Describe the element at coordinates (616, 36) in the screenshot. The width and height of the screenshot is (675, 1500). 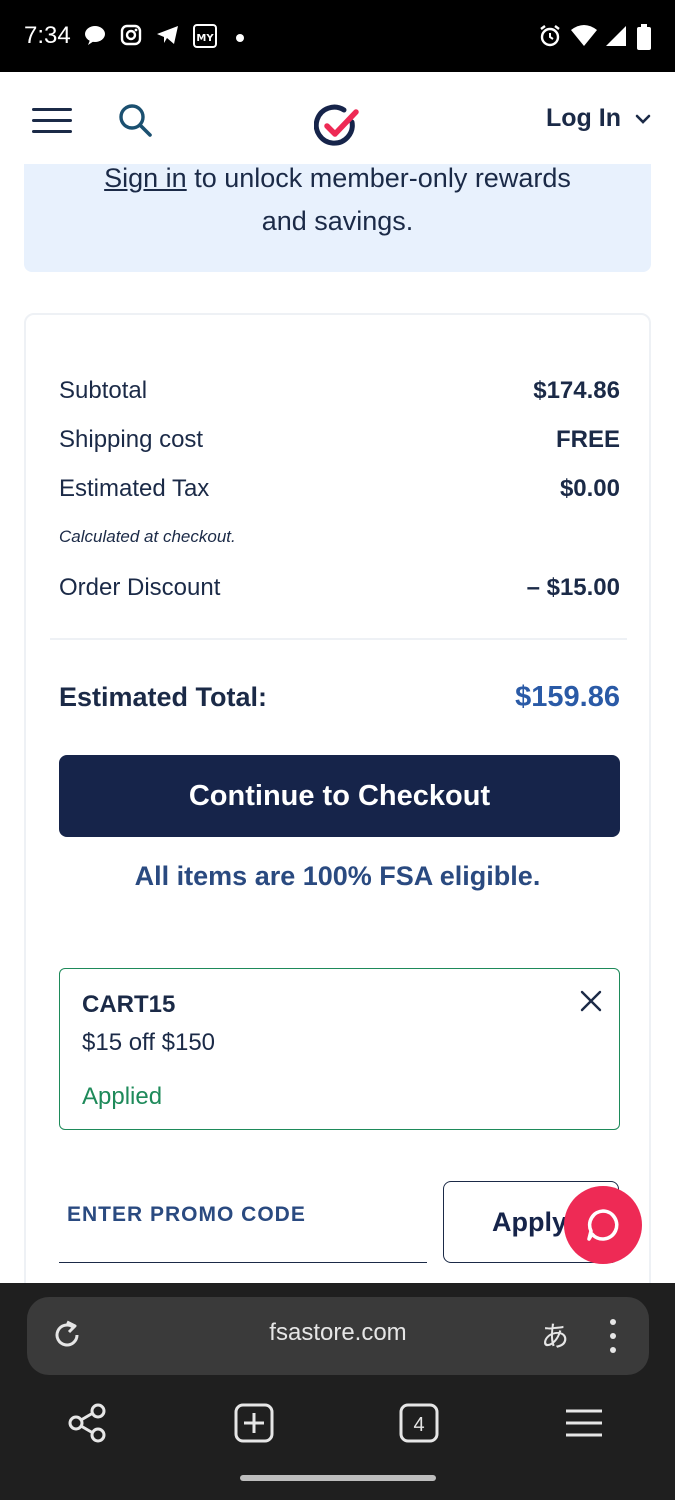
I see `signal-icon` at that location.